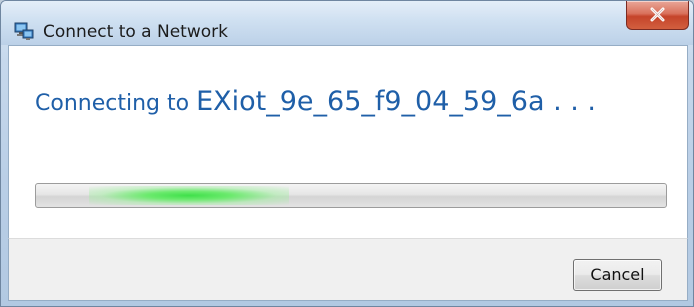  What do you see at coordinates (347, 23) in the screenshot?
I see `title-bar: Connect to a Network` at bounding box center [347, 23].